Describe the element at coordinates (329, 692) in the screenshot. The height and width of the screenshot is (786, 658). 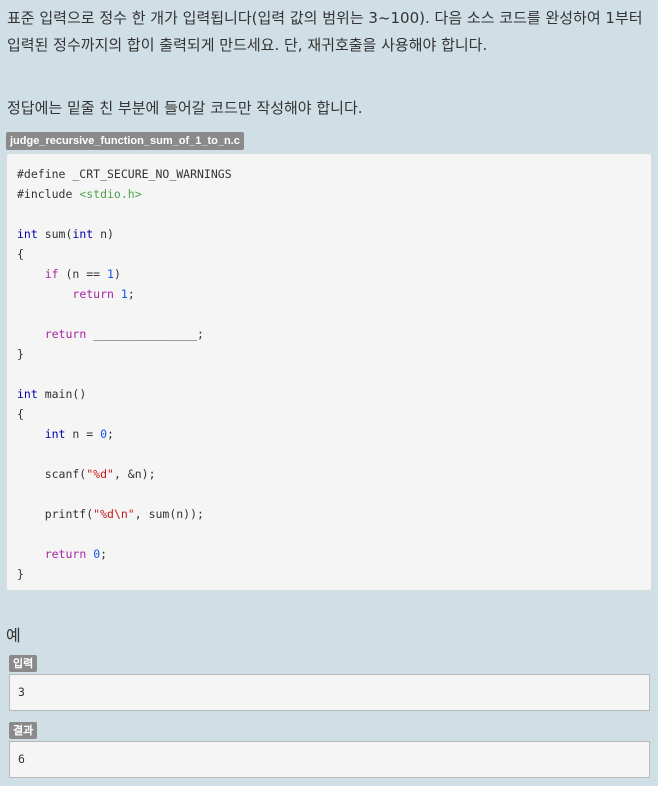
I see `input-sample-box: 3` at that location.